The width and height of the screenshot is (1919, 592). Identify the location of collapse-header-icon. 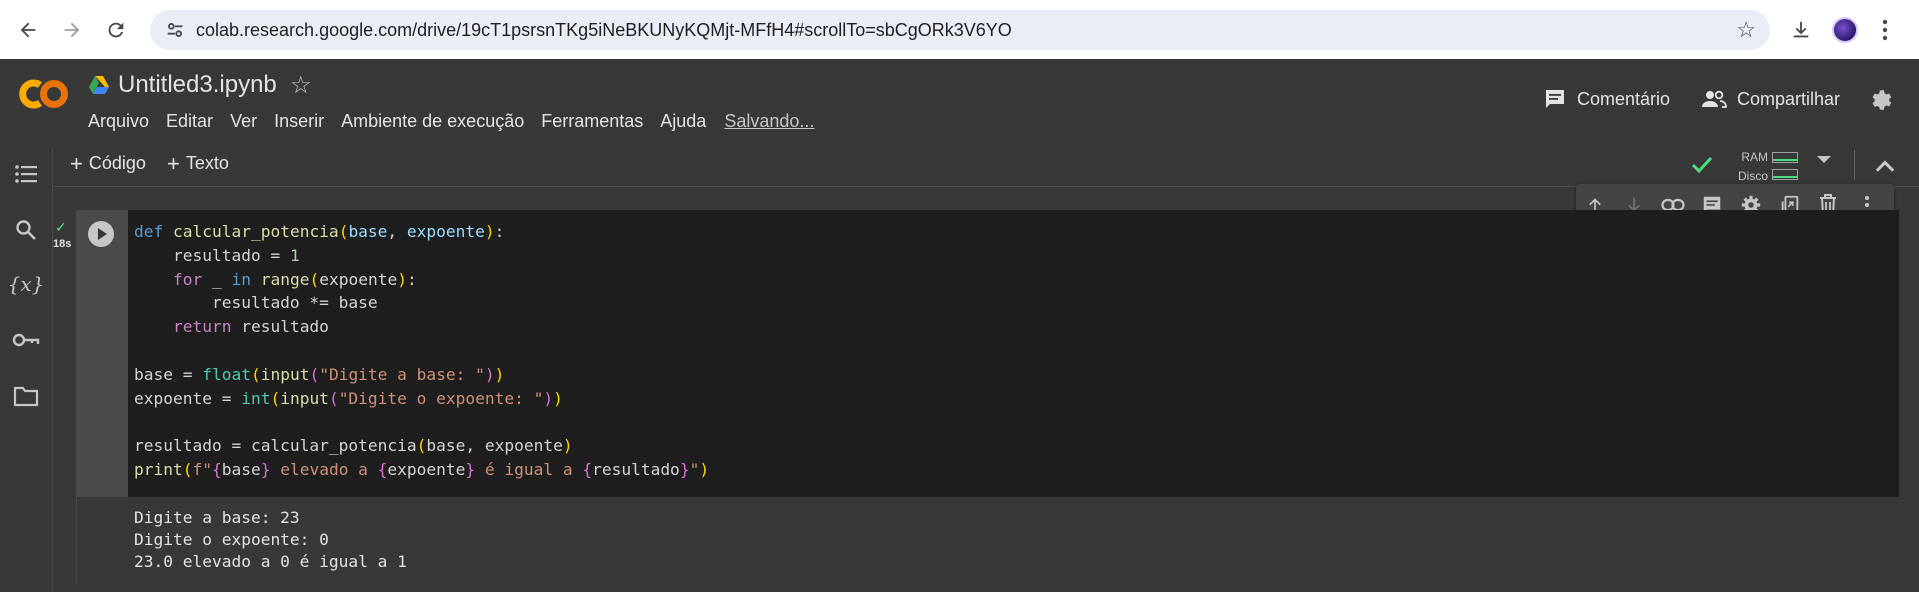
(1885, 166).